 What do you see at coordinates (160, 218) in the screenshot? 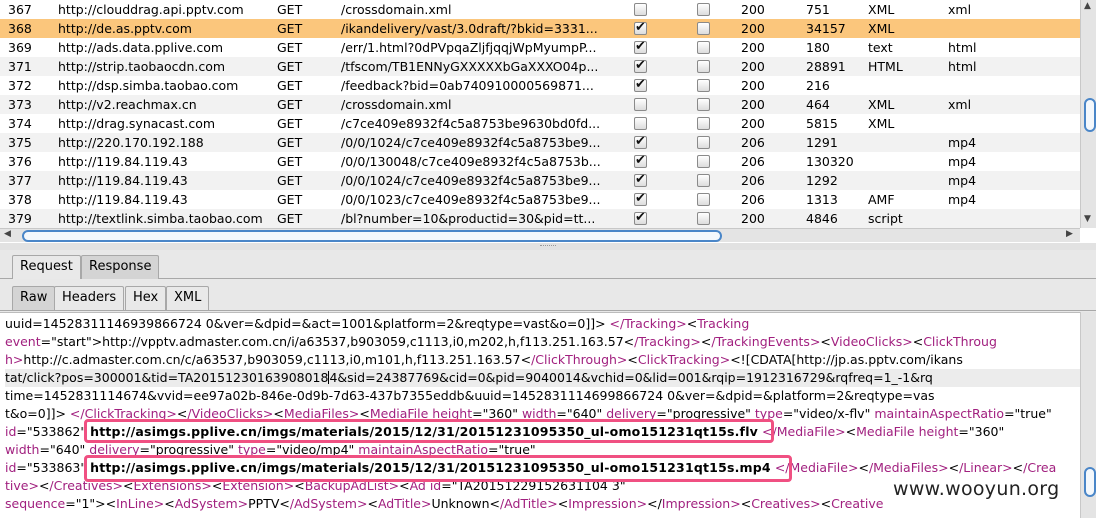
I see `row-host: http://textlink.simba.taobao.com` at bounding box center [160, 218].